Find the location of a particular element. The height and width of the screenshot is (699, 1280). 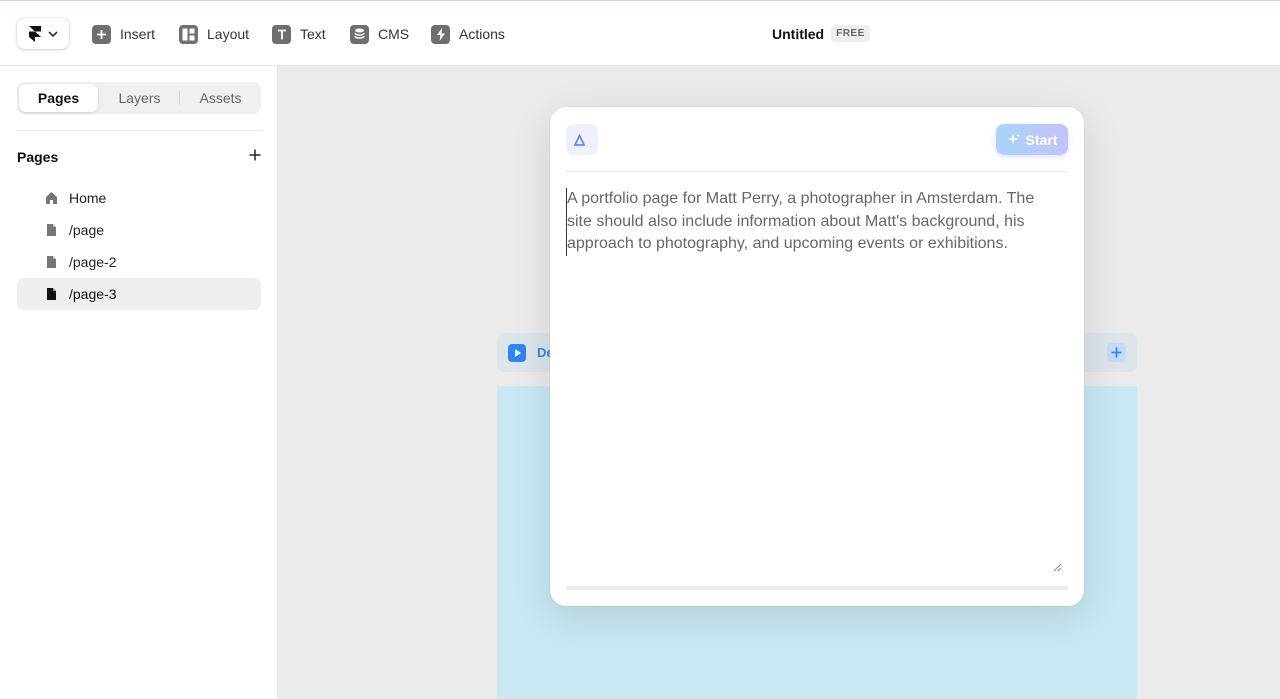

page-item-label: Home is located at coordinates (88, 198).